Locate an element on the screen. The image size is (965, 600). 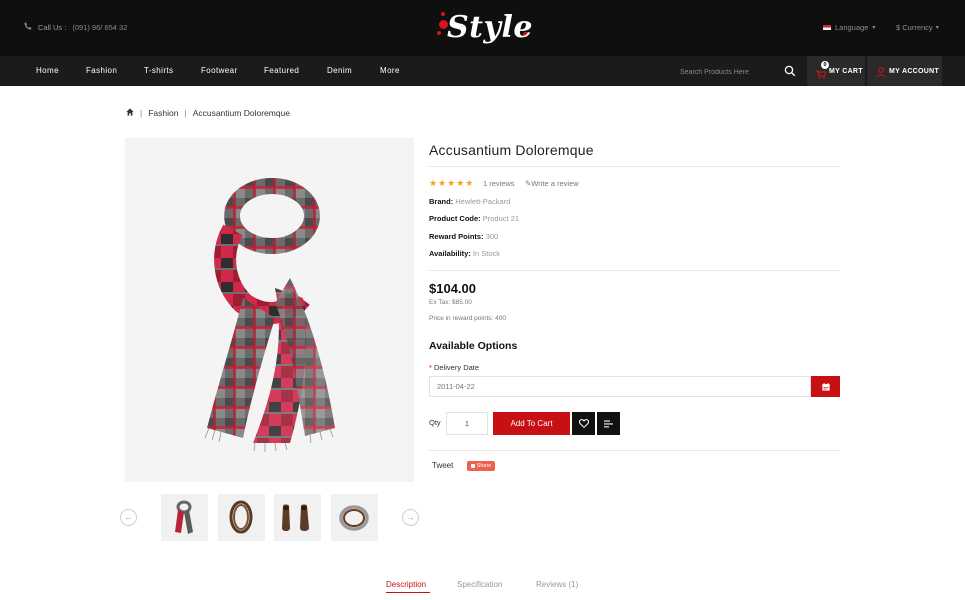
heart-icon is located at coordinates (583, 423).